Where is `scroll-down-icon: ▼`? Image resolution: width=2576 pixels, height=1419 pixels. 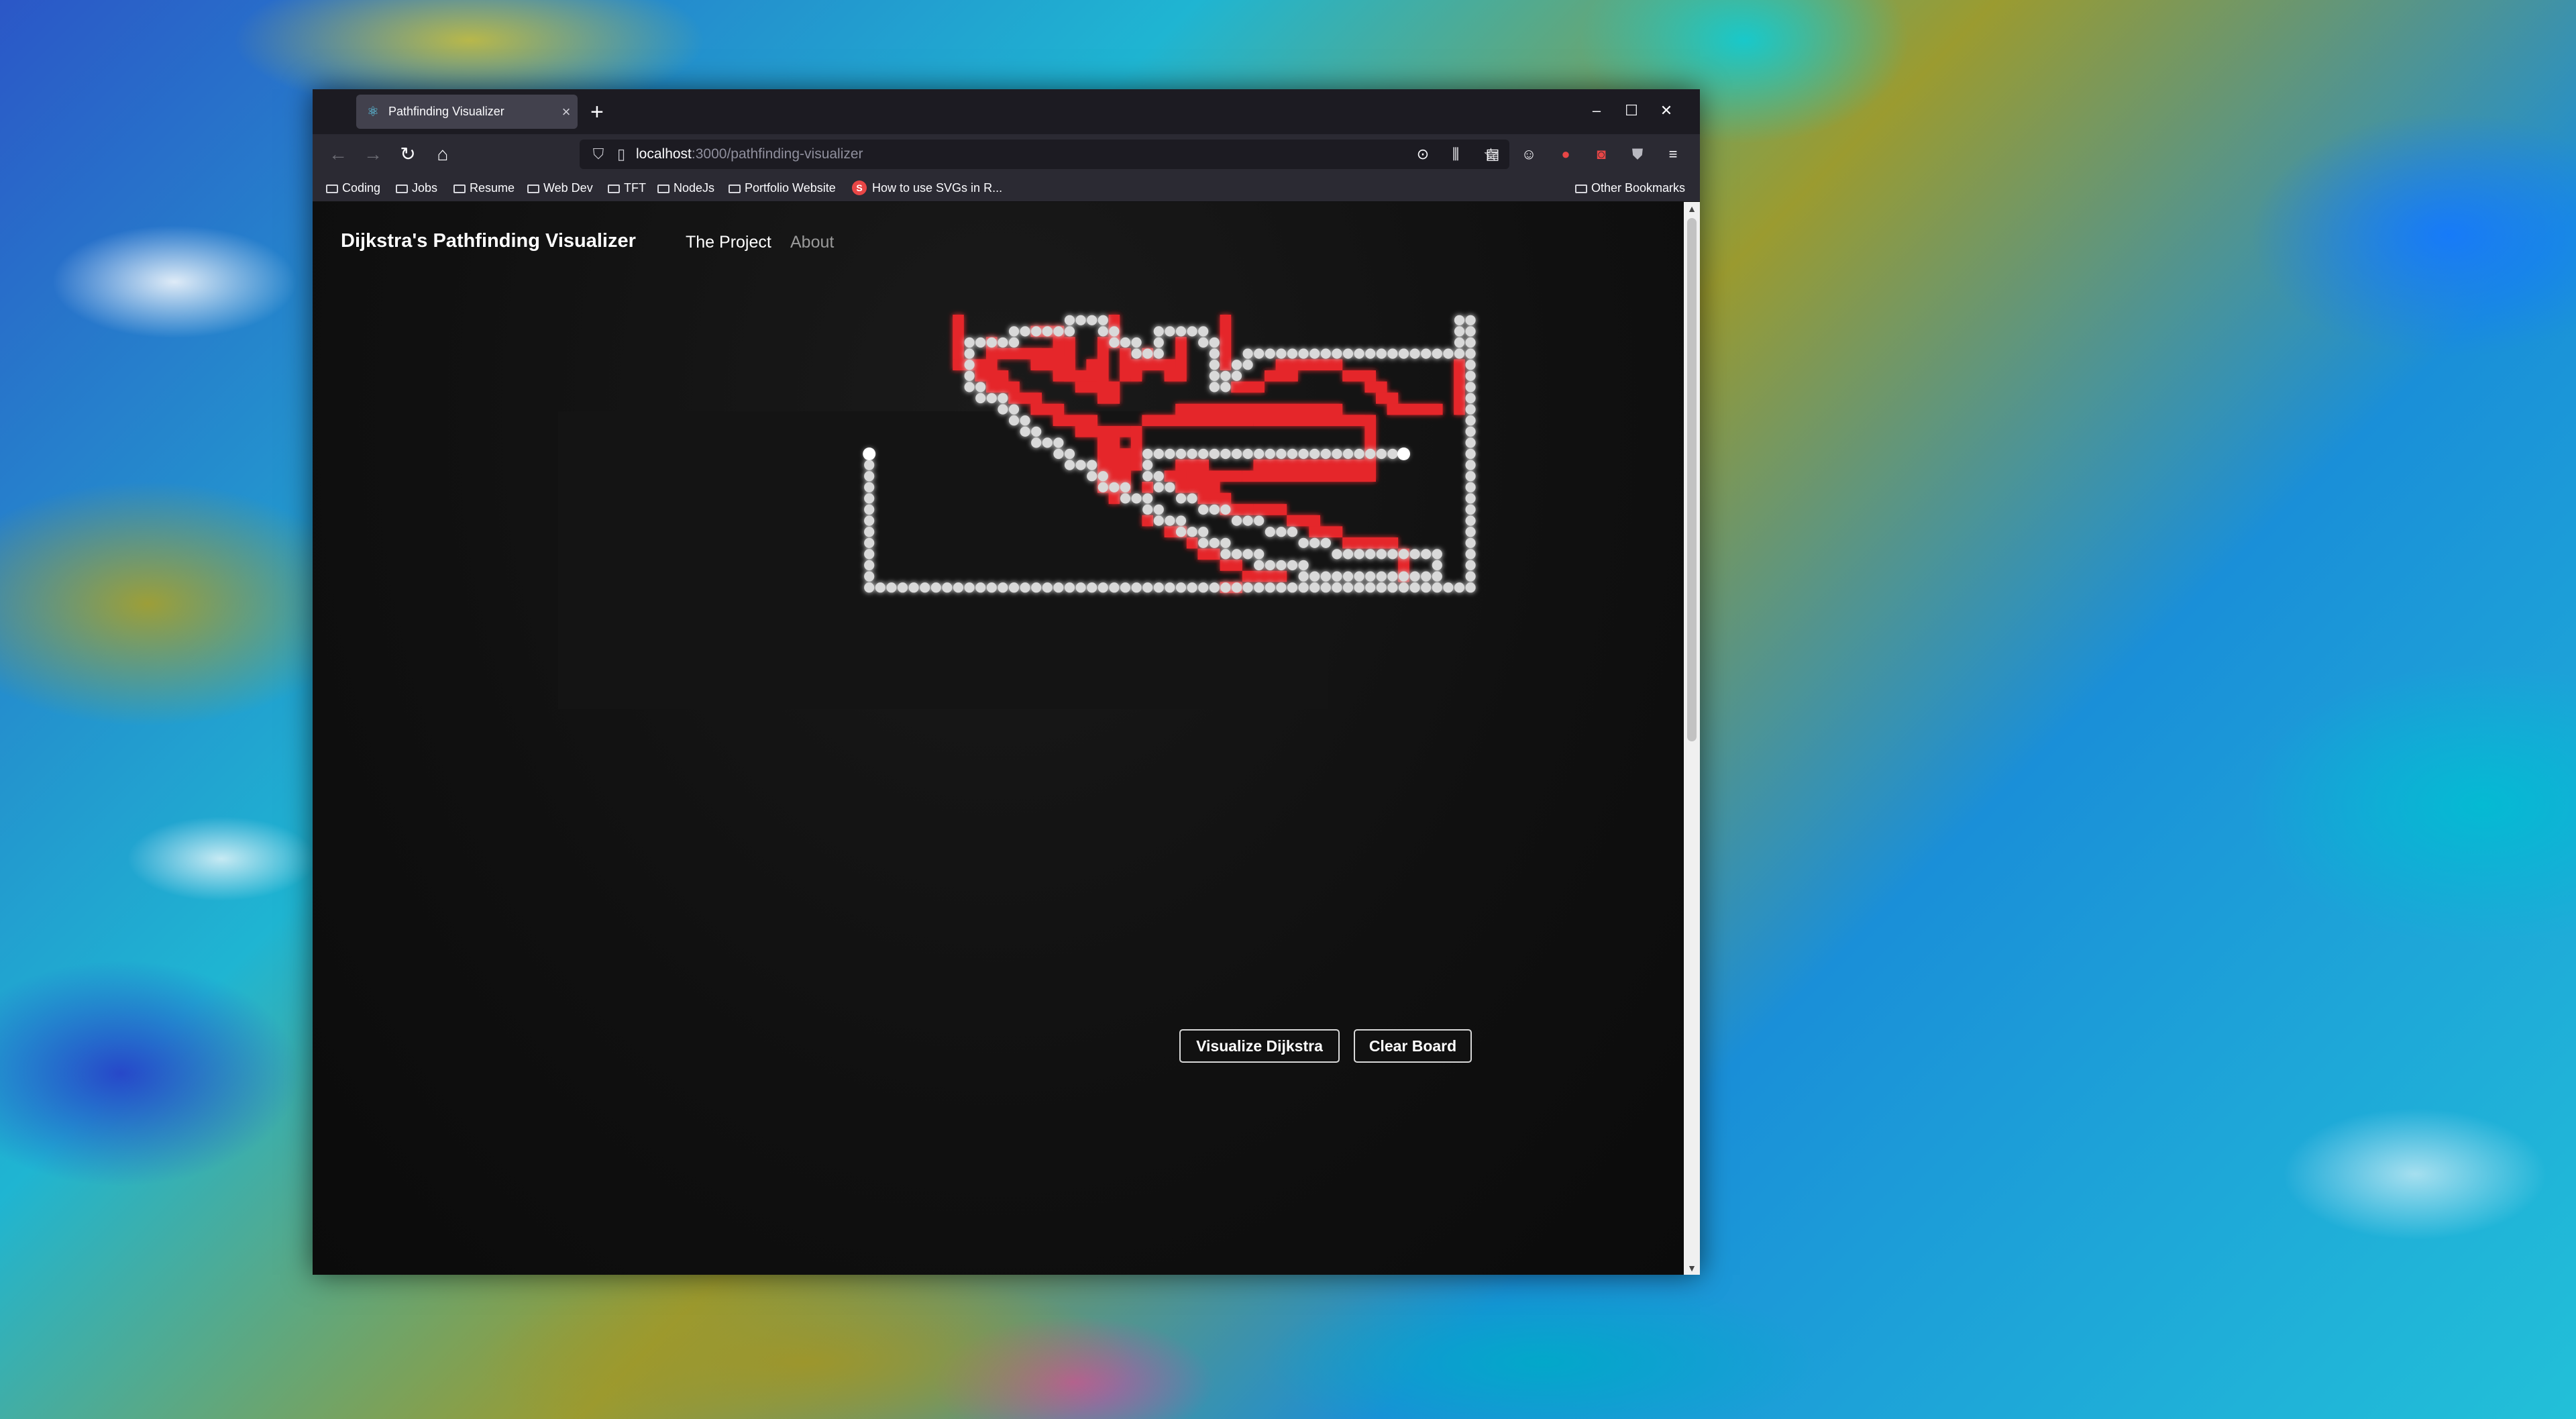
scroll-down-icon: ▼ is located at coordinates (1692, 1268).